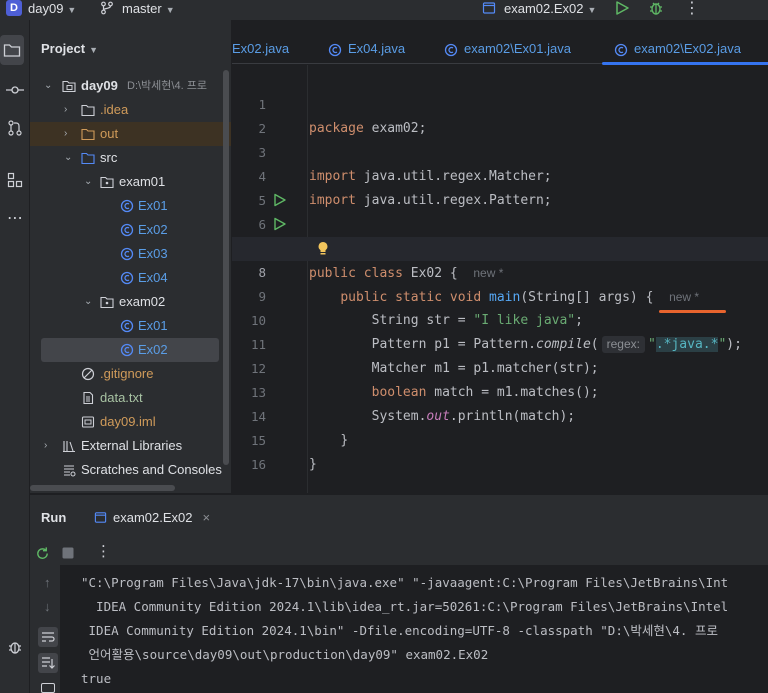 The height and width of the screenshot is (693, 768). Describe the element at coordinates (130, 350) in the screenshot. I see `tree-item-class-selected: Ex02` at that location.